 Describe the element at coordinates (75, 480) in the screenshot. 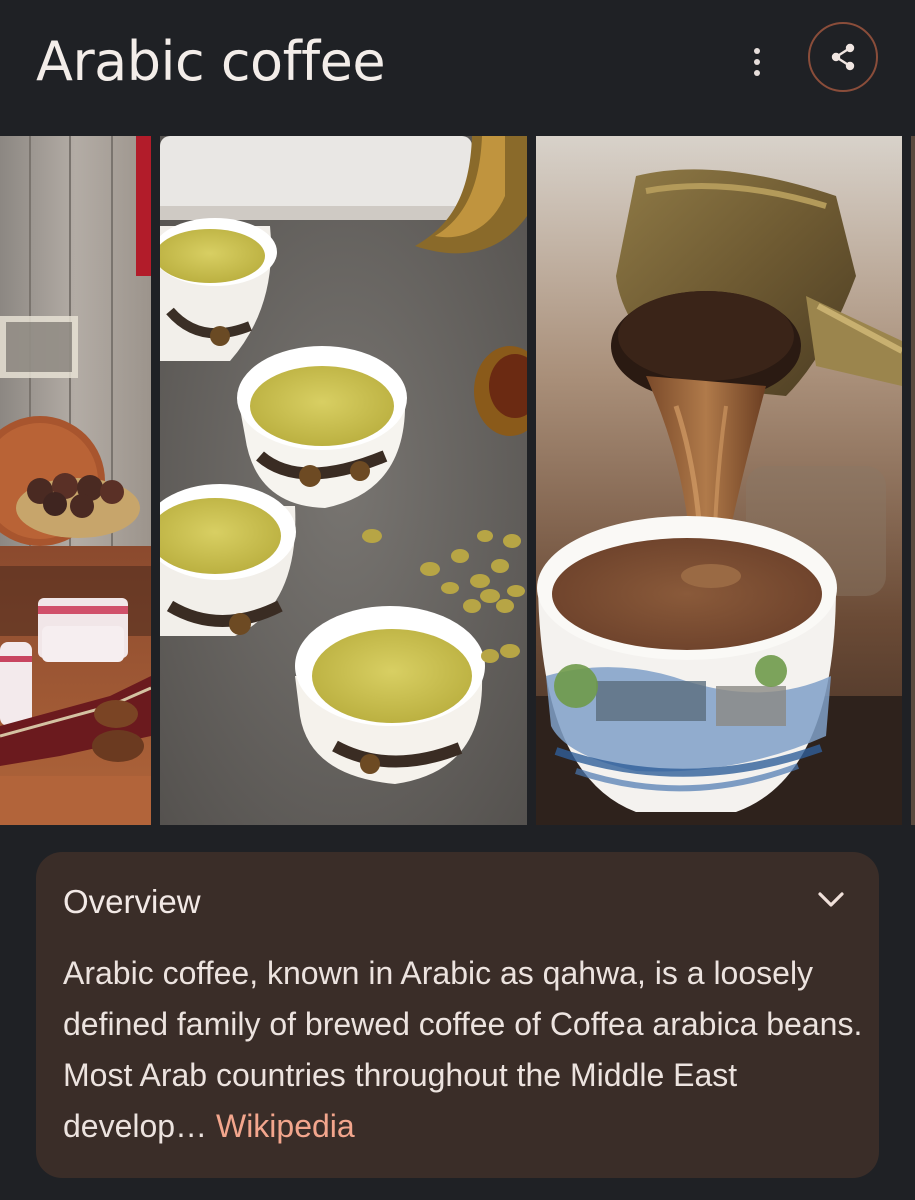

I see `arabic-coffee-cups-with-dates-photo` at that location.